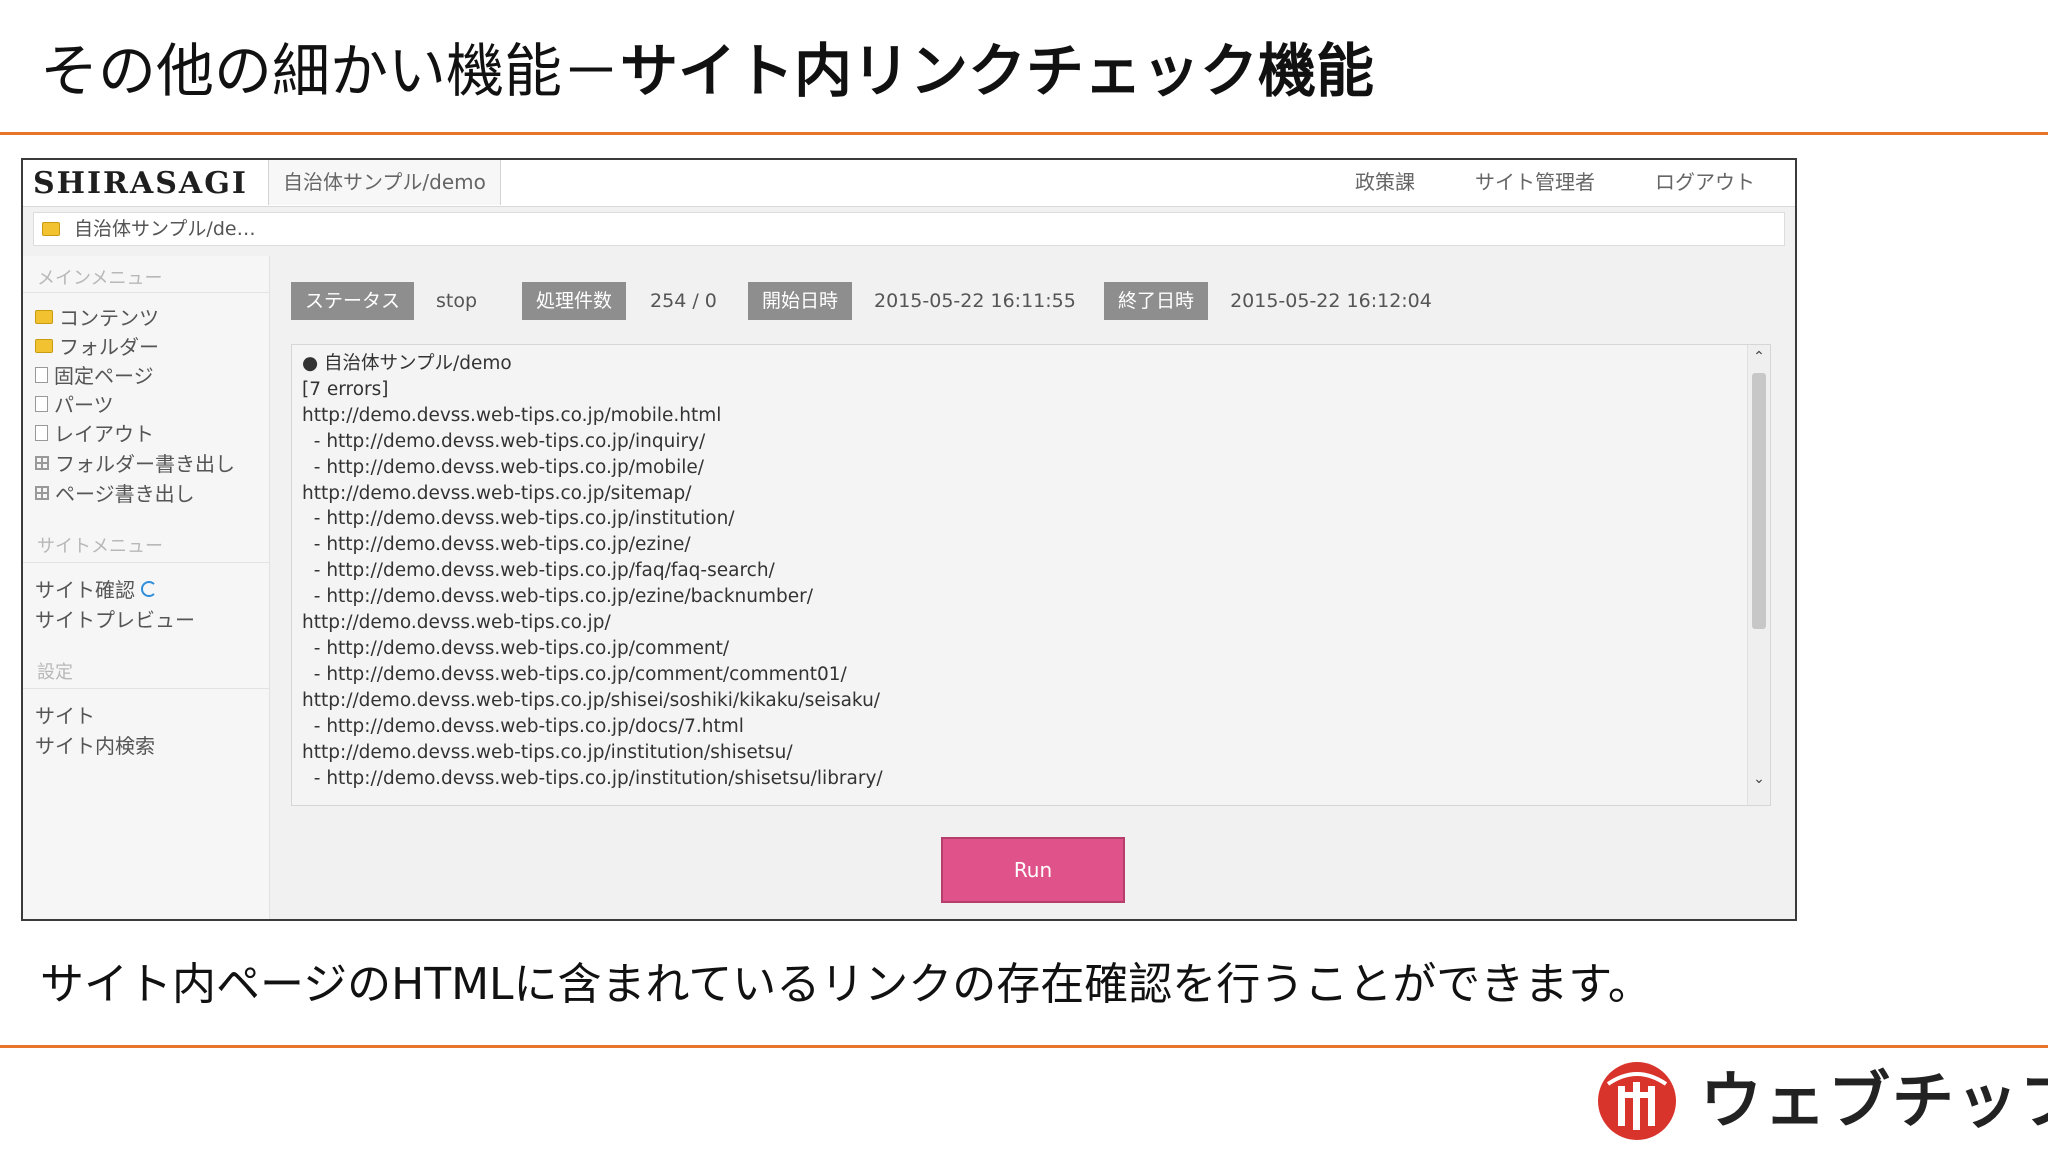 The height and width of the screenshot is (1152, 2048). What do you see at coordinates (909, 183) in the screenshot?
I see `app-header: SHIRASAGI 自治体サンプル/demo 政策課 サイト管理者 ログアウト` at bounding box center [909, 183].